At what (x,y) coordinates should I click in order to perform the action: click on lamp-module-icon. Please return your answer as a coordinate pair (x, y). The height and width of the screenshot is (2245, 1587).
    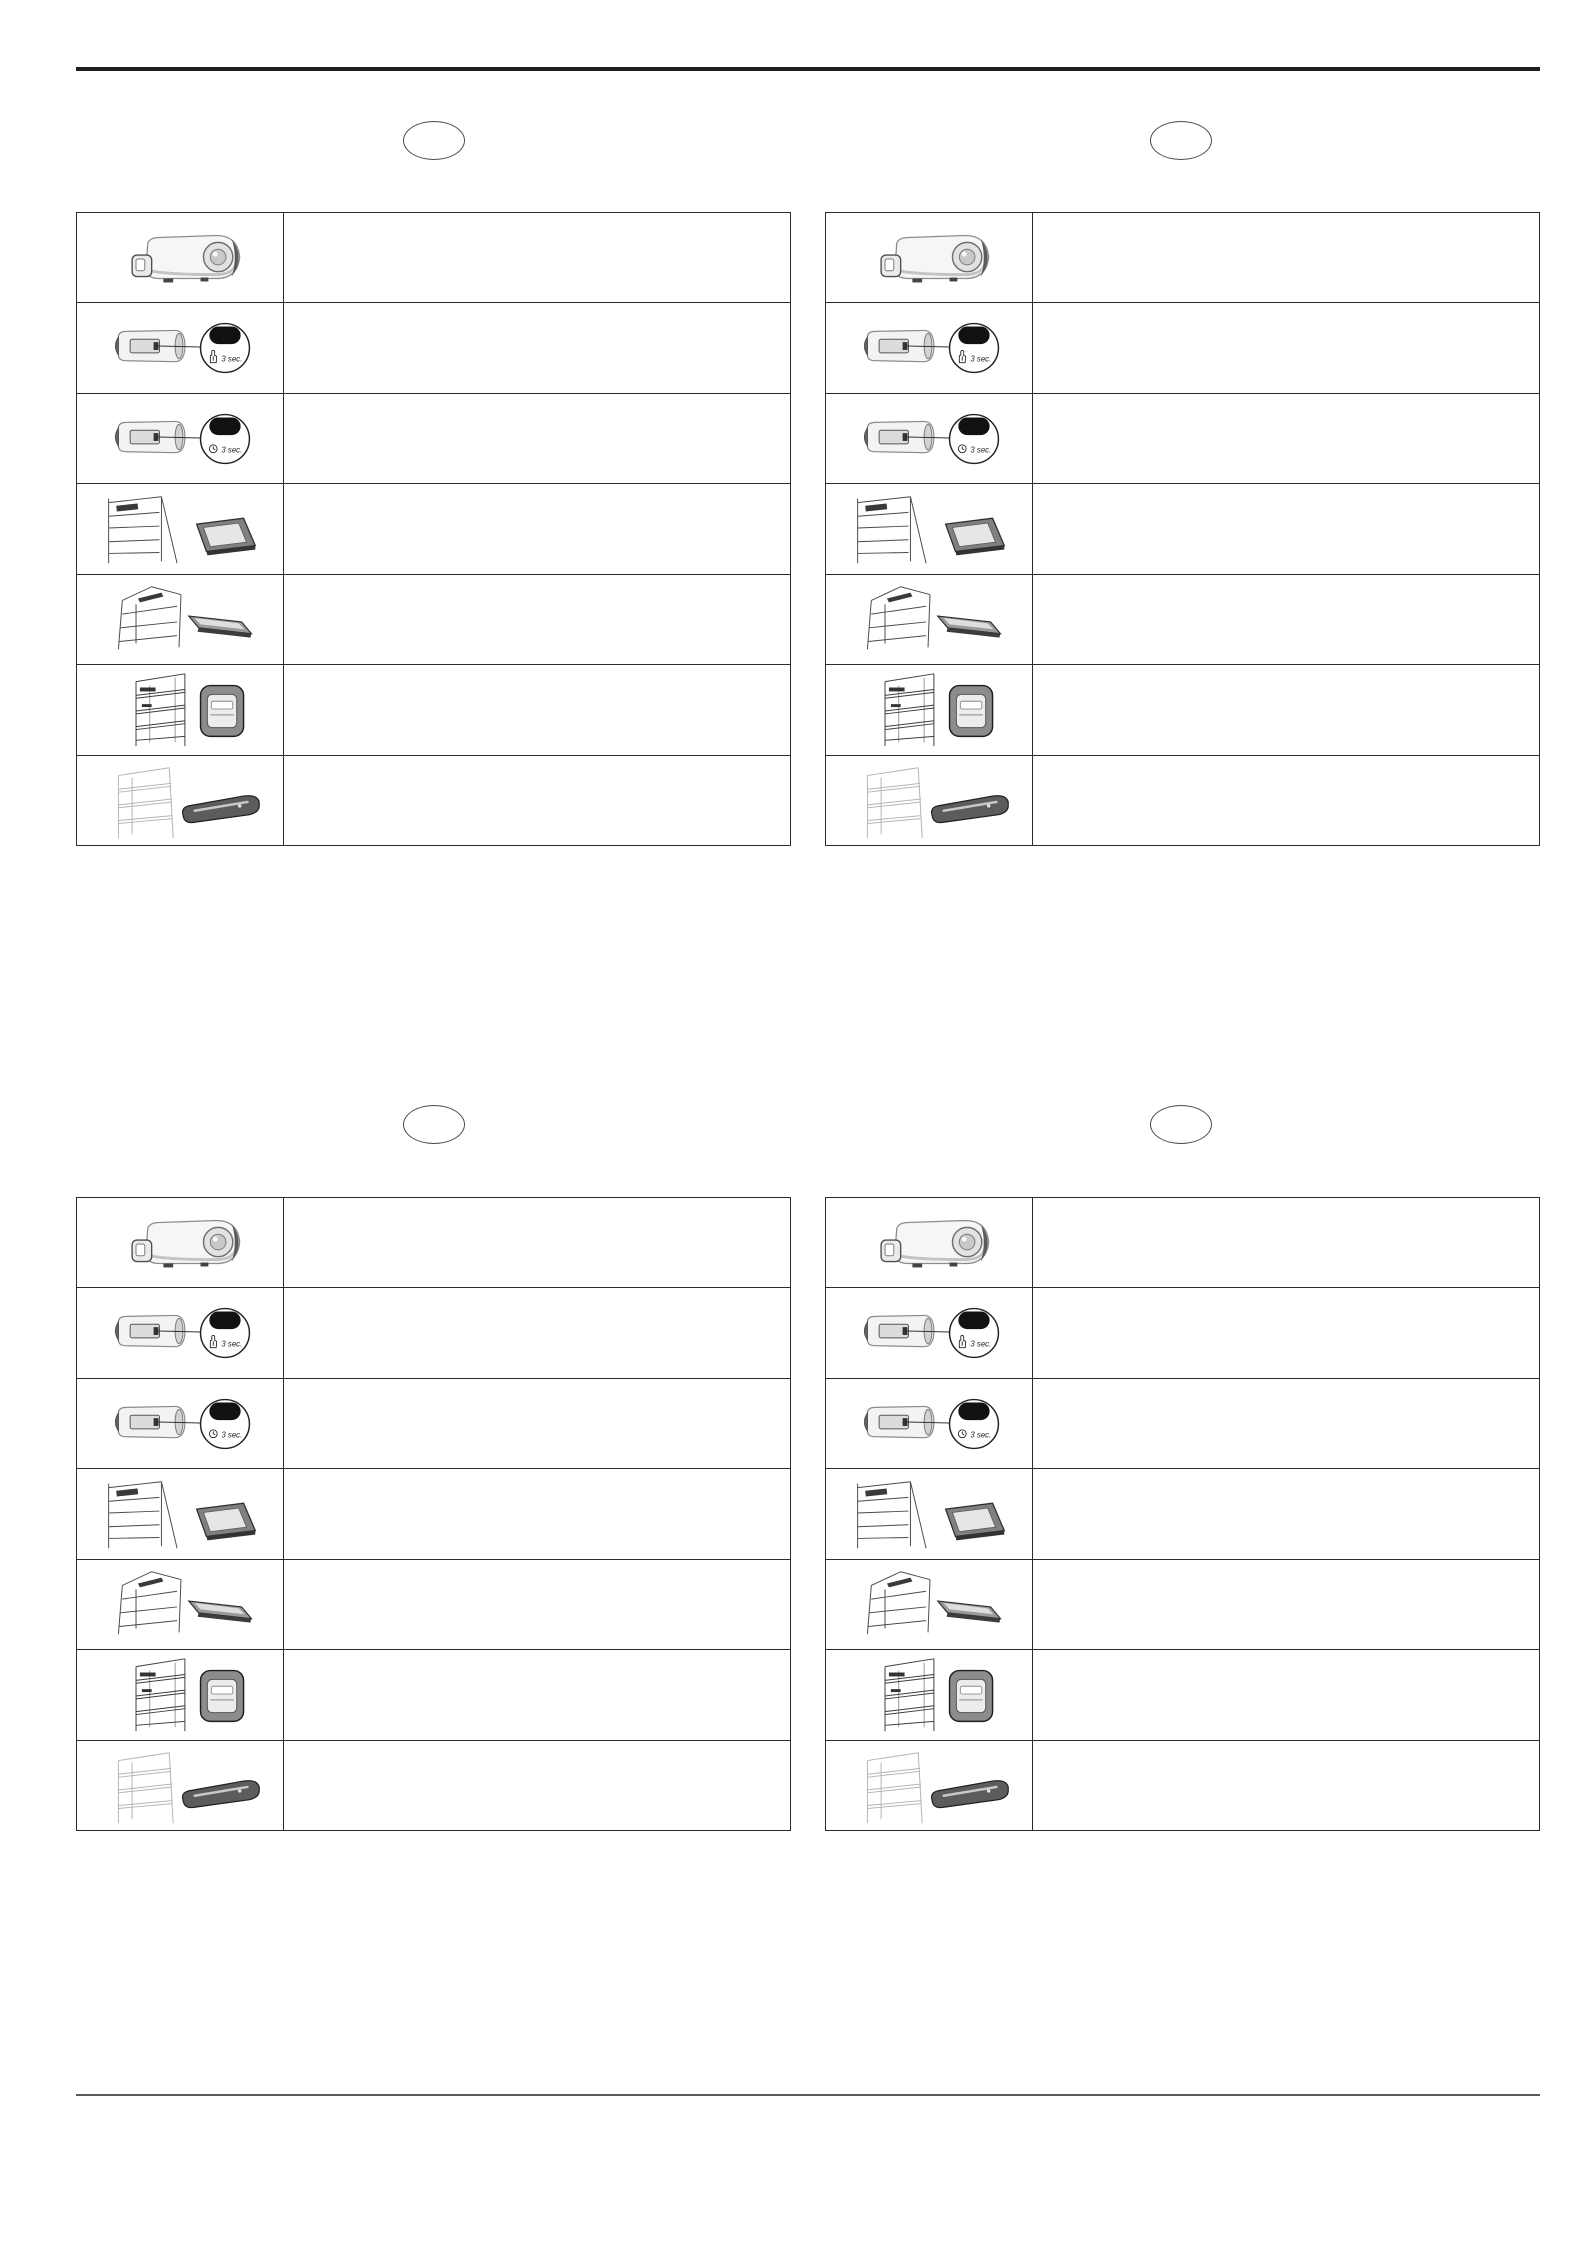
    Looking at the image, I should click on (185, 258).